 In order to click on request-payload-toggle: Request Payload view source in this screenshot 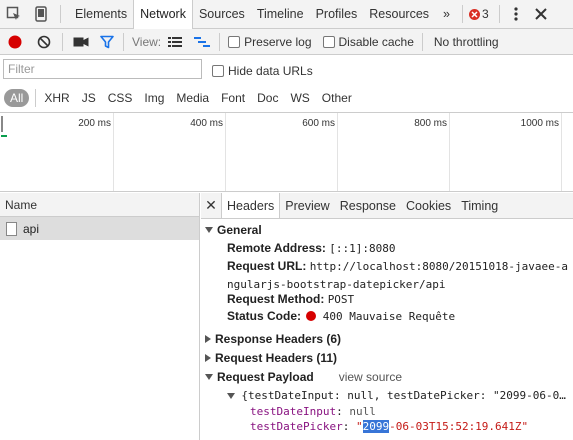, I will do `click(303, 377)`.